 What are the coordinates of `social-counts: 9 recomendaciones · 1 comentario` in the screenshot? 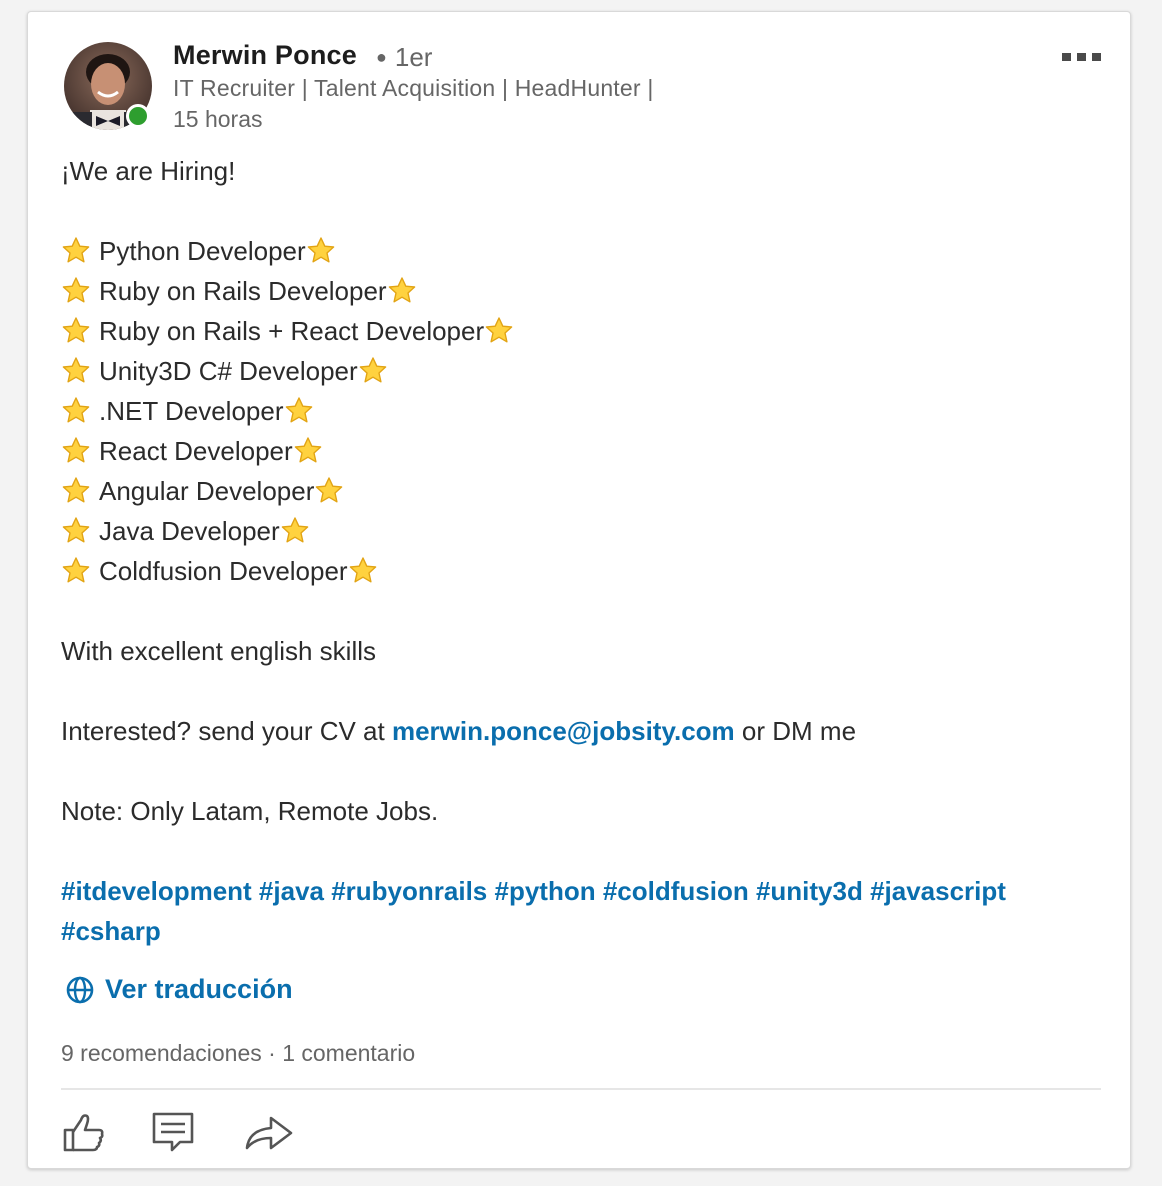 It's located at (238, 1053).